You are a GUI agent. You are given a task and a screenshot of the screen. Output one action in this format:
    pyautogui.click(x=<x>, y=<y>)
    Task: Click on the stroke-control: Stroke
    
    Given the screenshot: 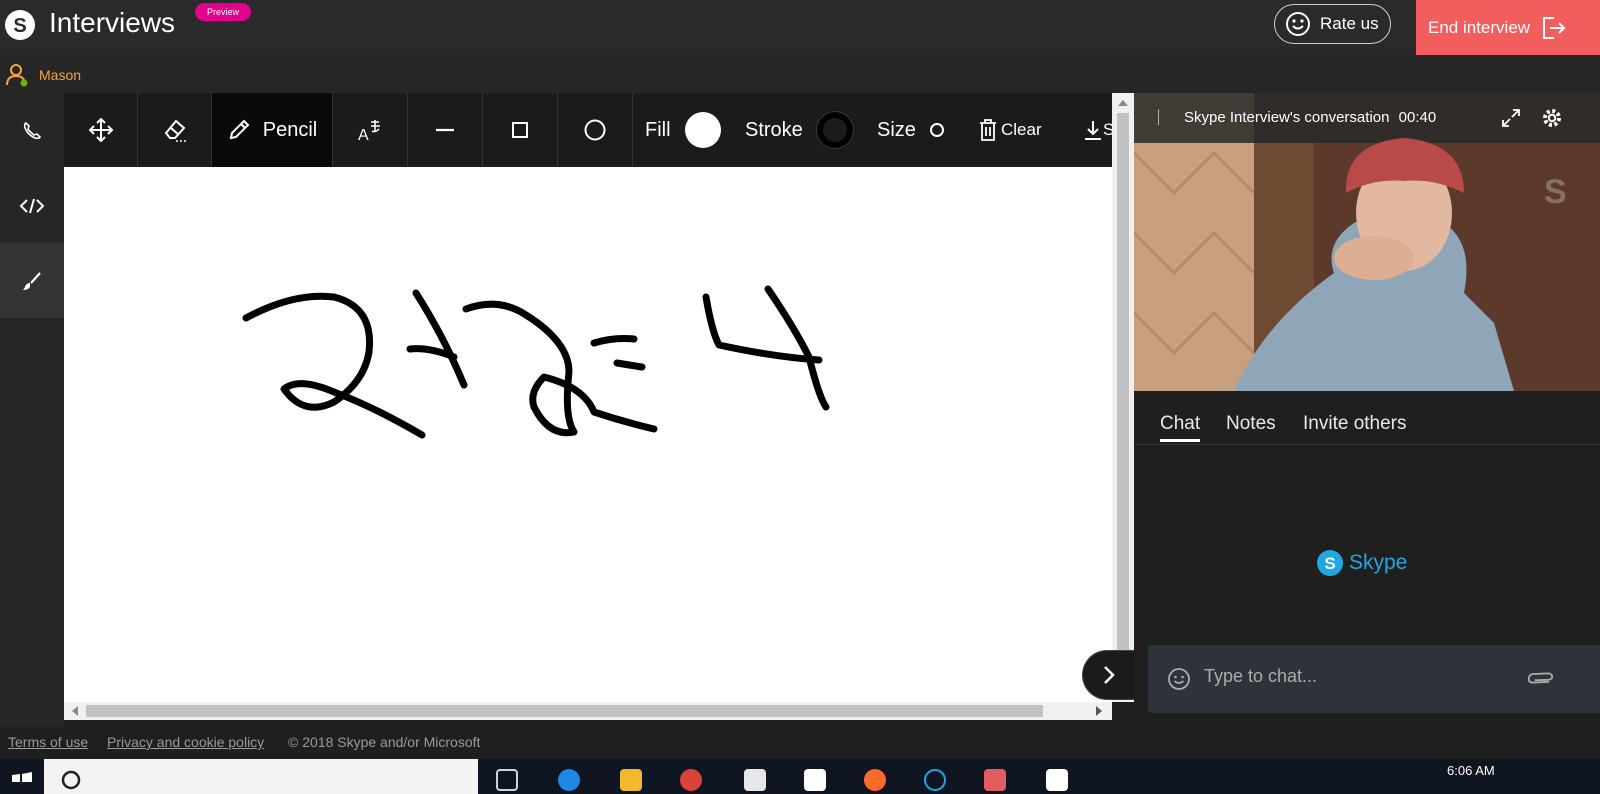 What is the action you would take?
    pyautogui.click(x=799, y=130)
    